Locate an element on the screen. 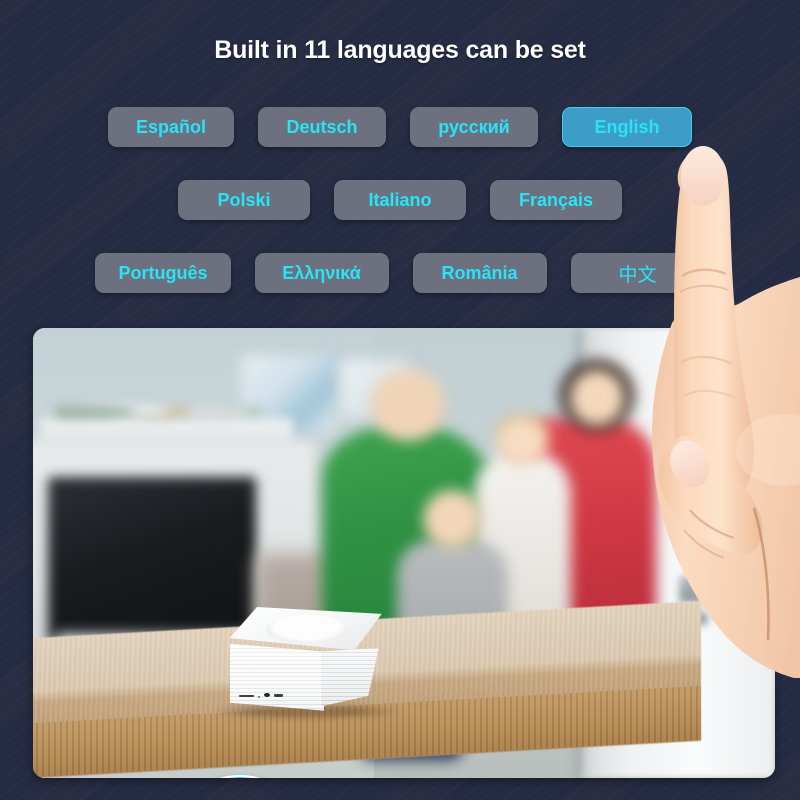  language-chip-deutsch: Deutsch is located at coordinates (322, 127).